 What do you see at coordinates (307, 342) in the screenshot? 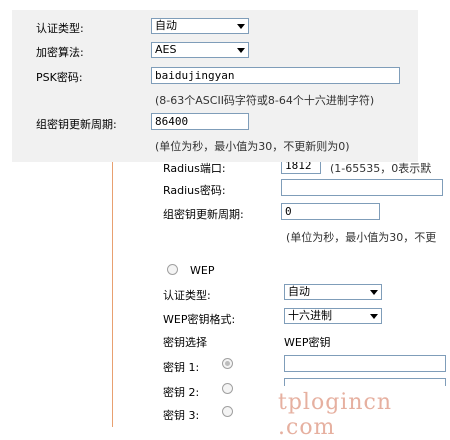
I see `wep-key-header: WEP密钥` at bounding box center [307, 342].